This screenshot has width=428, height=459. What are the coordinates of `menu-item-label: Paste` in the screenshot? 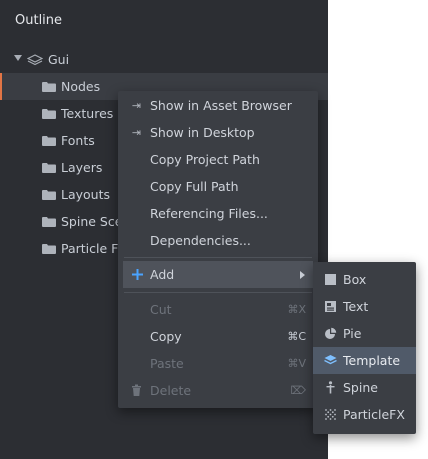 It's located at (167, 363).